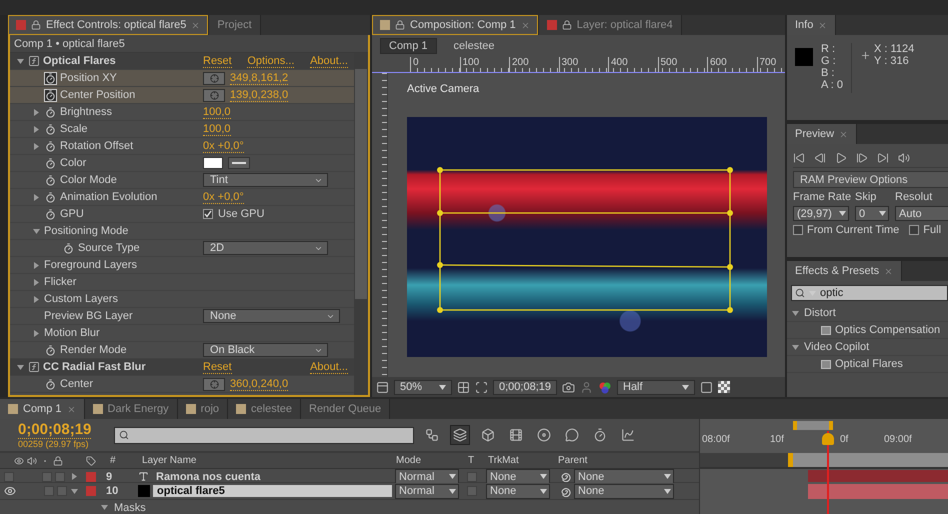 Image resolution: width=948 pixels, height=514 pixels. Describe the element at coordinates (9, 477) in the screenshot. I see `visibility-toggle` at that location.